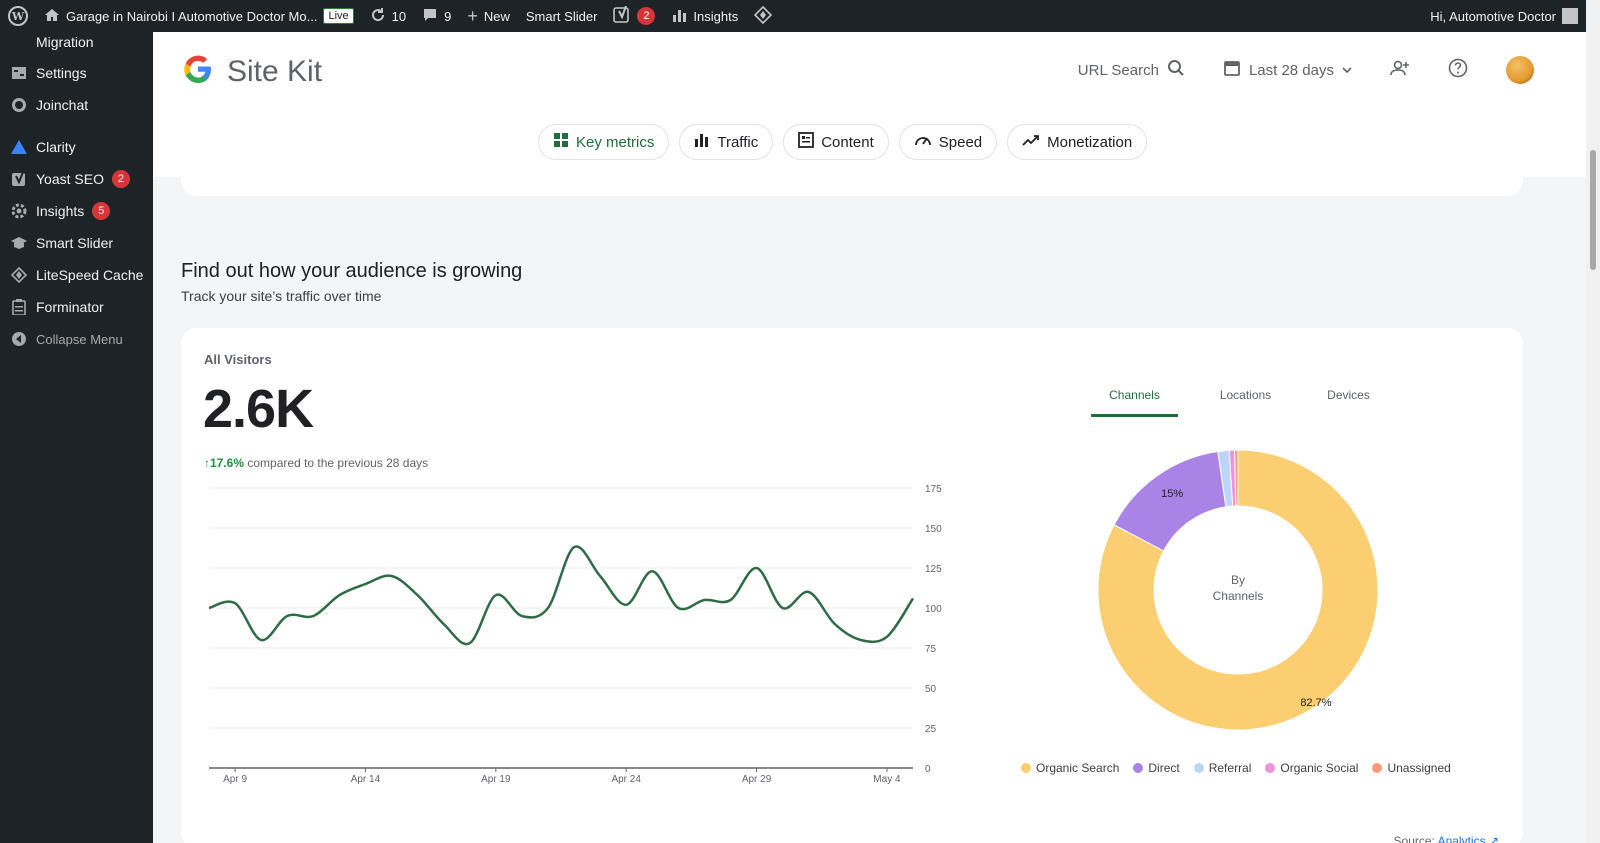  I want to click on page-scrollbar, so click(1593, 421).